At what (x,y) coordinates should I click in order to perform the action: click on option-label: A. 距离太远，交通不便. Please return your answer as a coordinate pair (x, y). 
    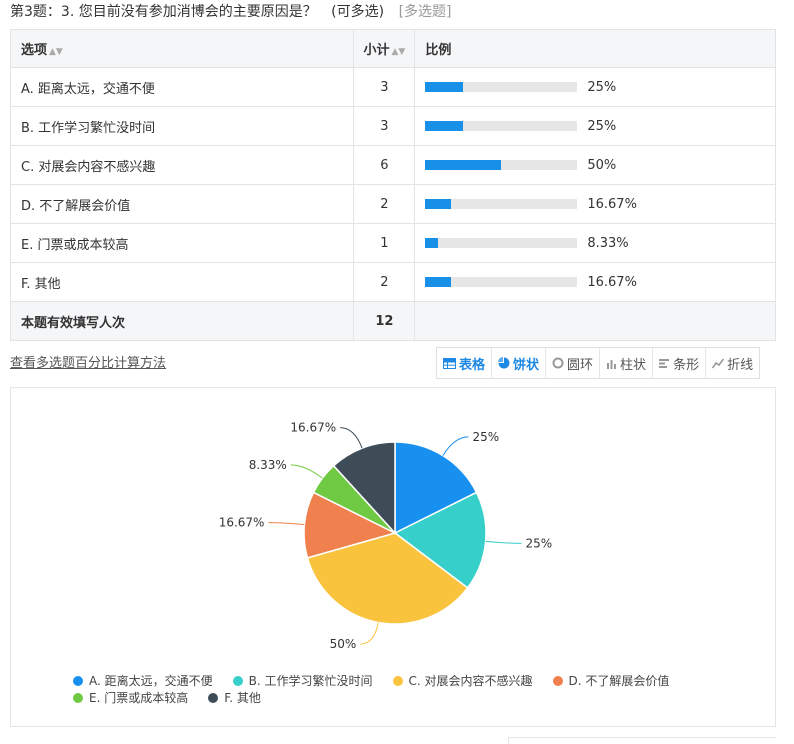
    Looking at the image, I should click on (182, 87).